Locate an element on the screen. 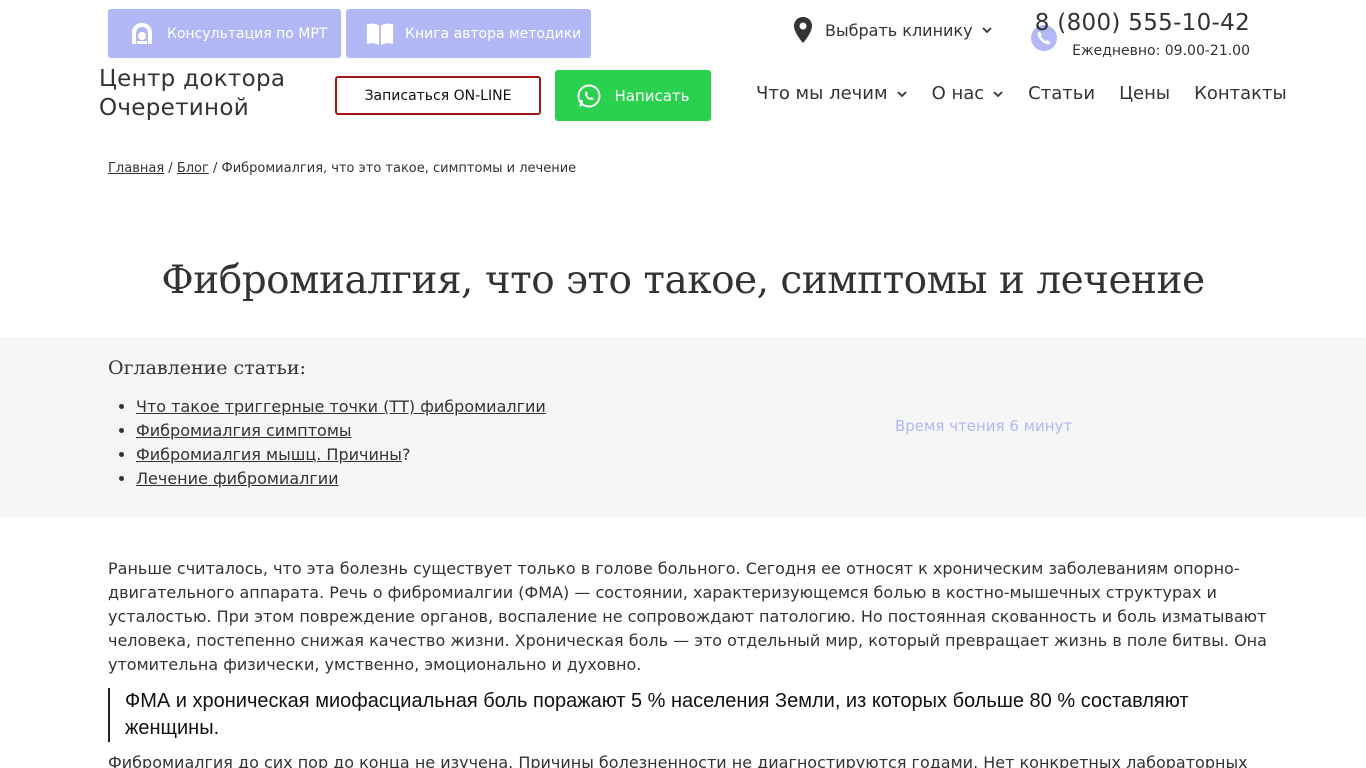 The width and height of the screenshot is (1366, 768). book-online-button: Записаться ON-LINE is located at coordinates (438, 95).